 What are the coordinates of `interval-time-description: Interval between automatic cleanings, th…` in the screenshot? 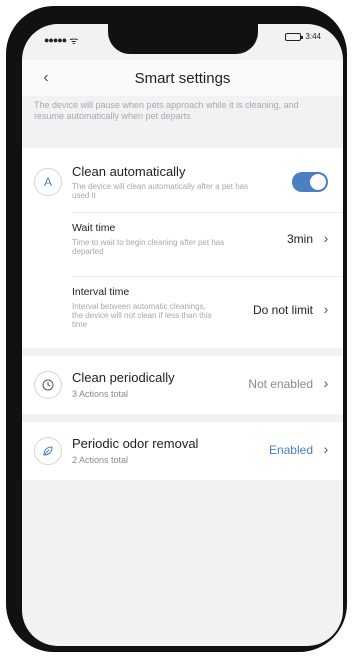 It's located at (142, 315).